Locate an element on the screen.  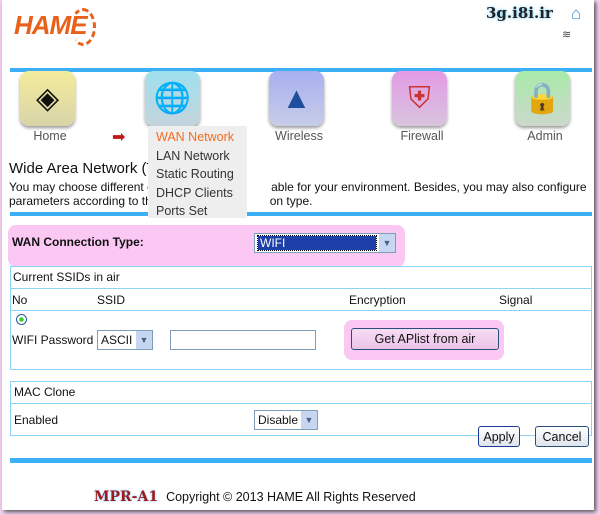
nav-firewall: Firewall is located at coordinates (422, 136).